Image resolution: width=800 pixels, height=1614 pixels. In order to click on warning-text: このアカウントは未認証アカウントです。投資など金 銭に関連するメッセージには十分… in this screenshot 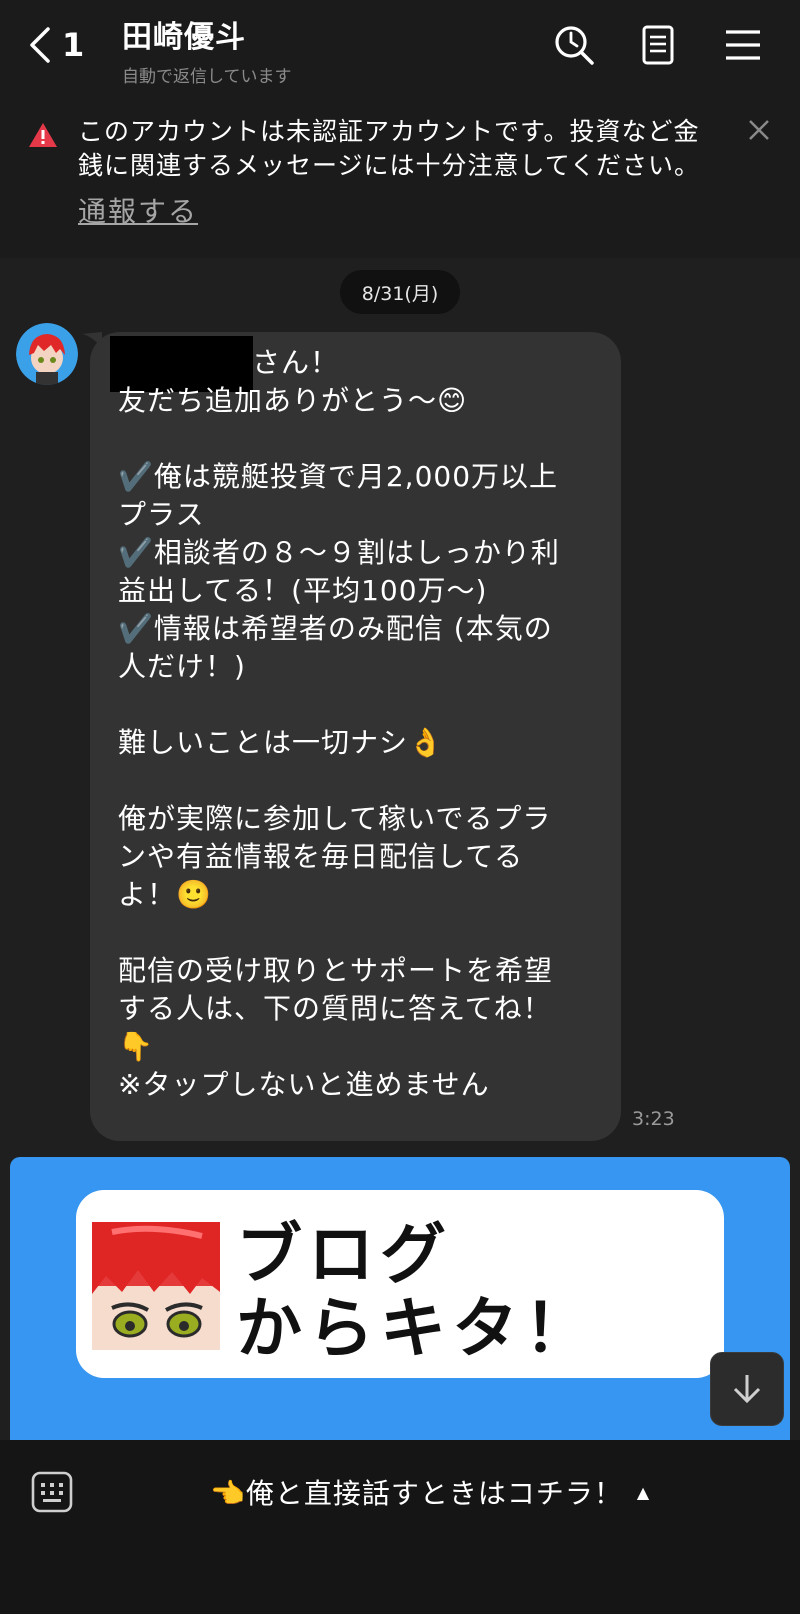, I will do `click(403, 149)`.